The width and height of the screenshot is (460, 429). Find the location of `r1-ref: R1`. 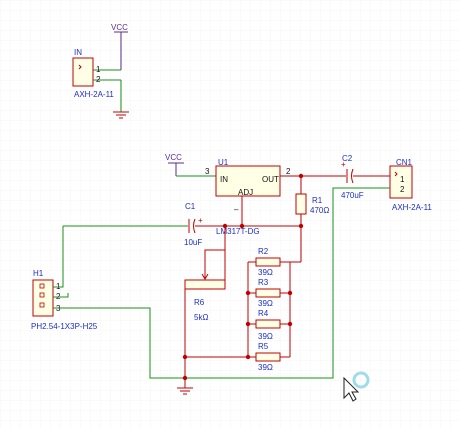

r1-ref: R1 is located at coordinates (317, 200).